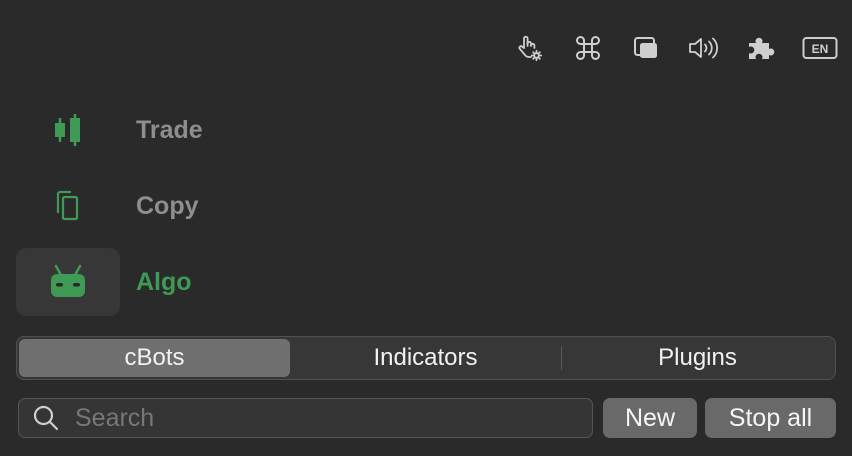 The height and width of the screenshot is (456, 852). Describe the element at coordinates (154, 358) in the screenshot. I see `tab-cbots: cBots` at that location.